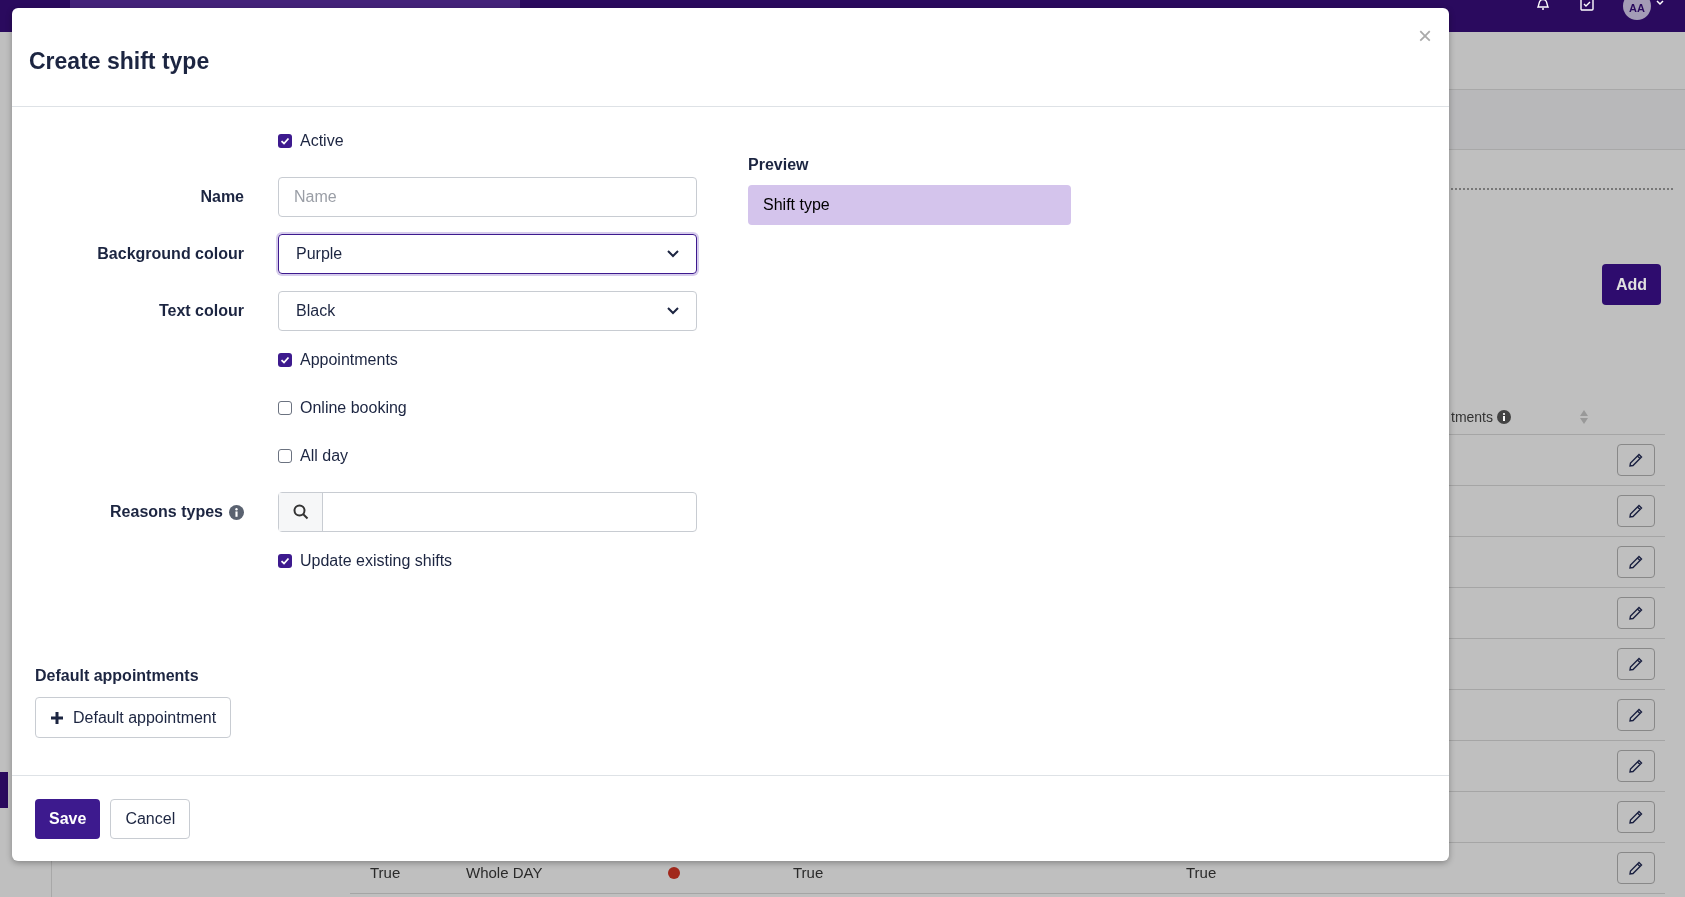 The height and width of the screenshot is (897, 1685). I want to click on field-label: Text colour, so click(201, 311).